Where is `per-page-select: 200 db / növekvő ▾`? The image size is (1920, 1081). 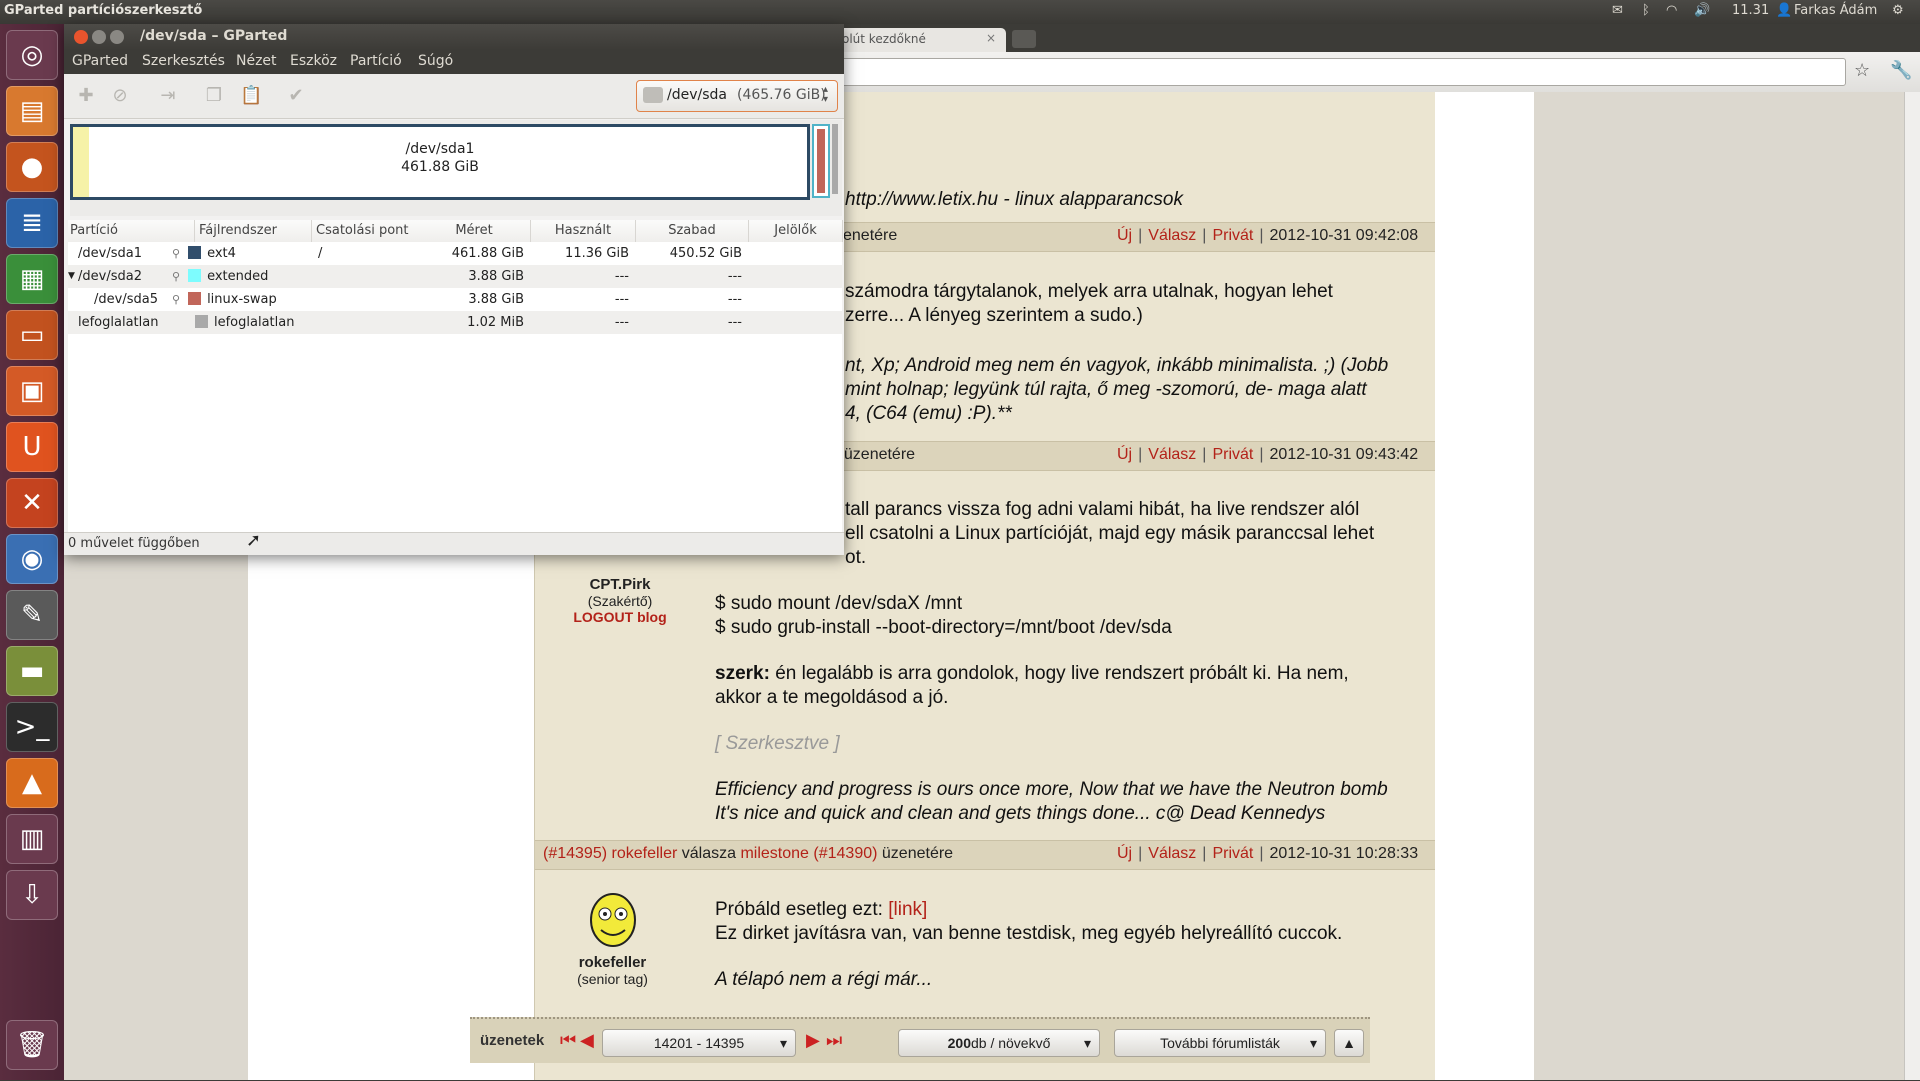
per-page-select: 200 db / növekvő ▾ is located at coordinates (999, 1043).